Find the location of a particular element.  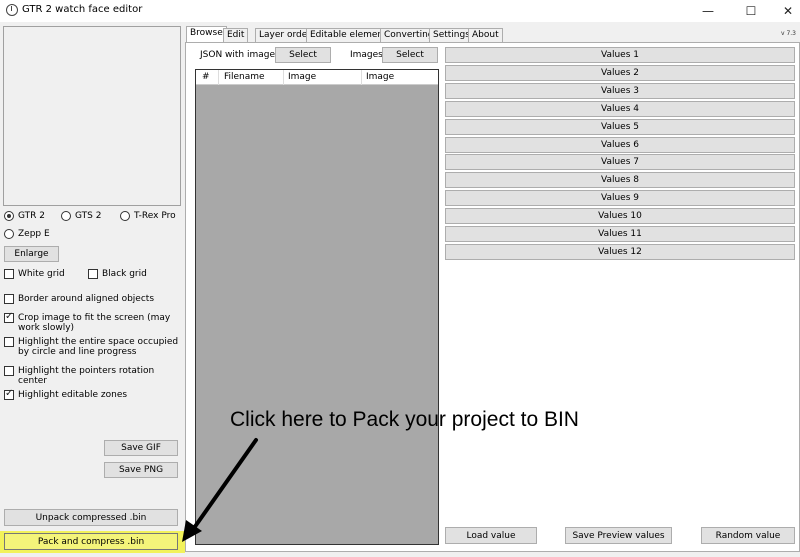

annotation-arrow is located at coordinates (220, 490).